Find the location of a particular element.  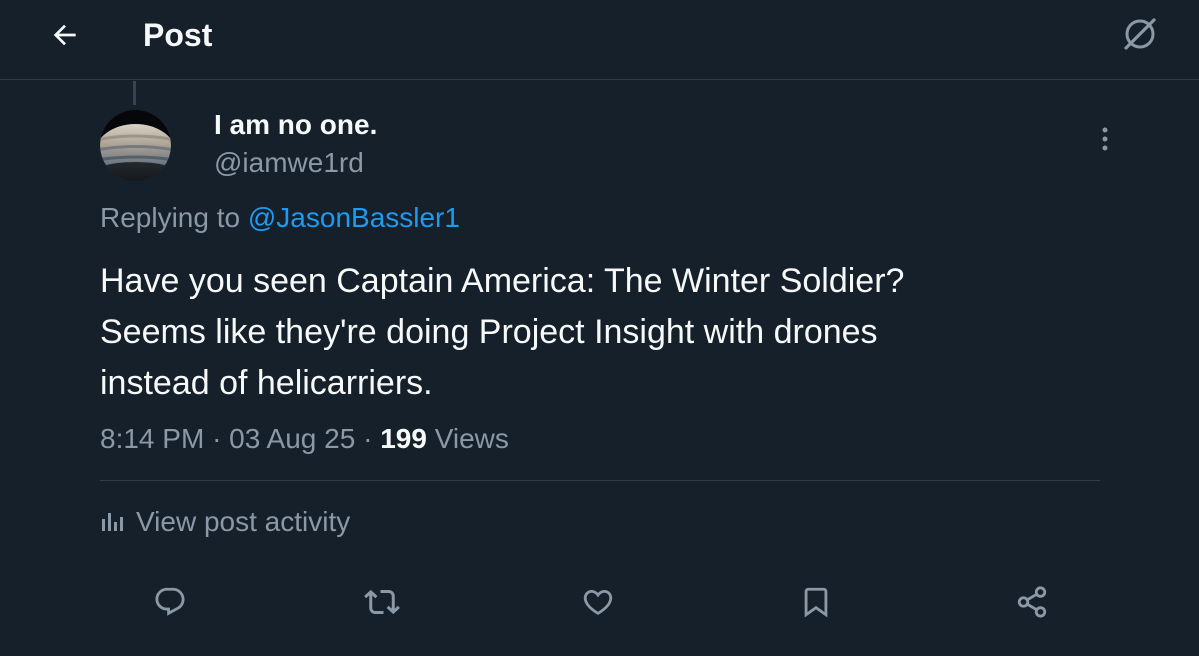

more-options-button is located at coordinates (1105, 139).